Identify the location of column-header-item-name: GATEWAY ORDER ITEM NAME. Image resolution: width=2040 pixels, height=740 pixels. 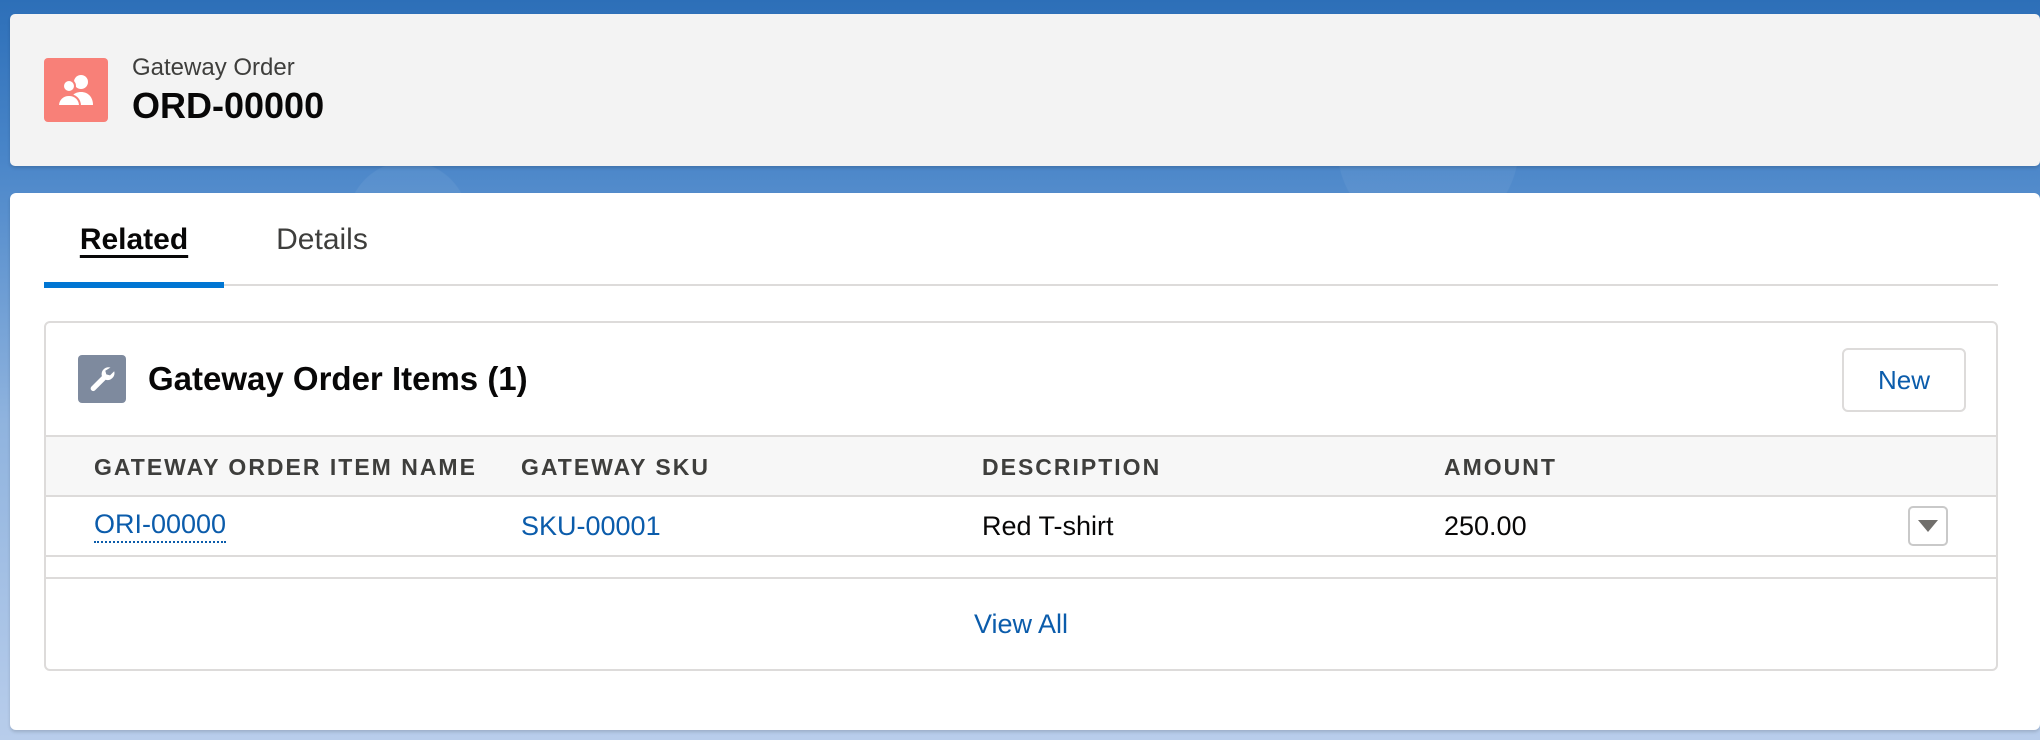
(285, 467).